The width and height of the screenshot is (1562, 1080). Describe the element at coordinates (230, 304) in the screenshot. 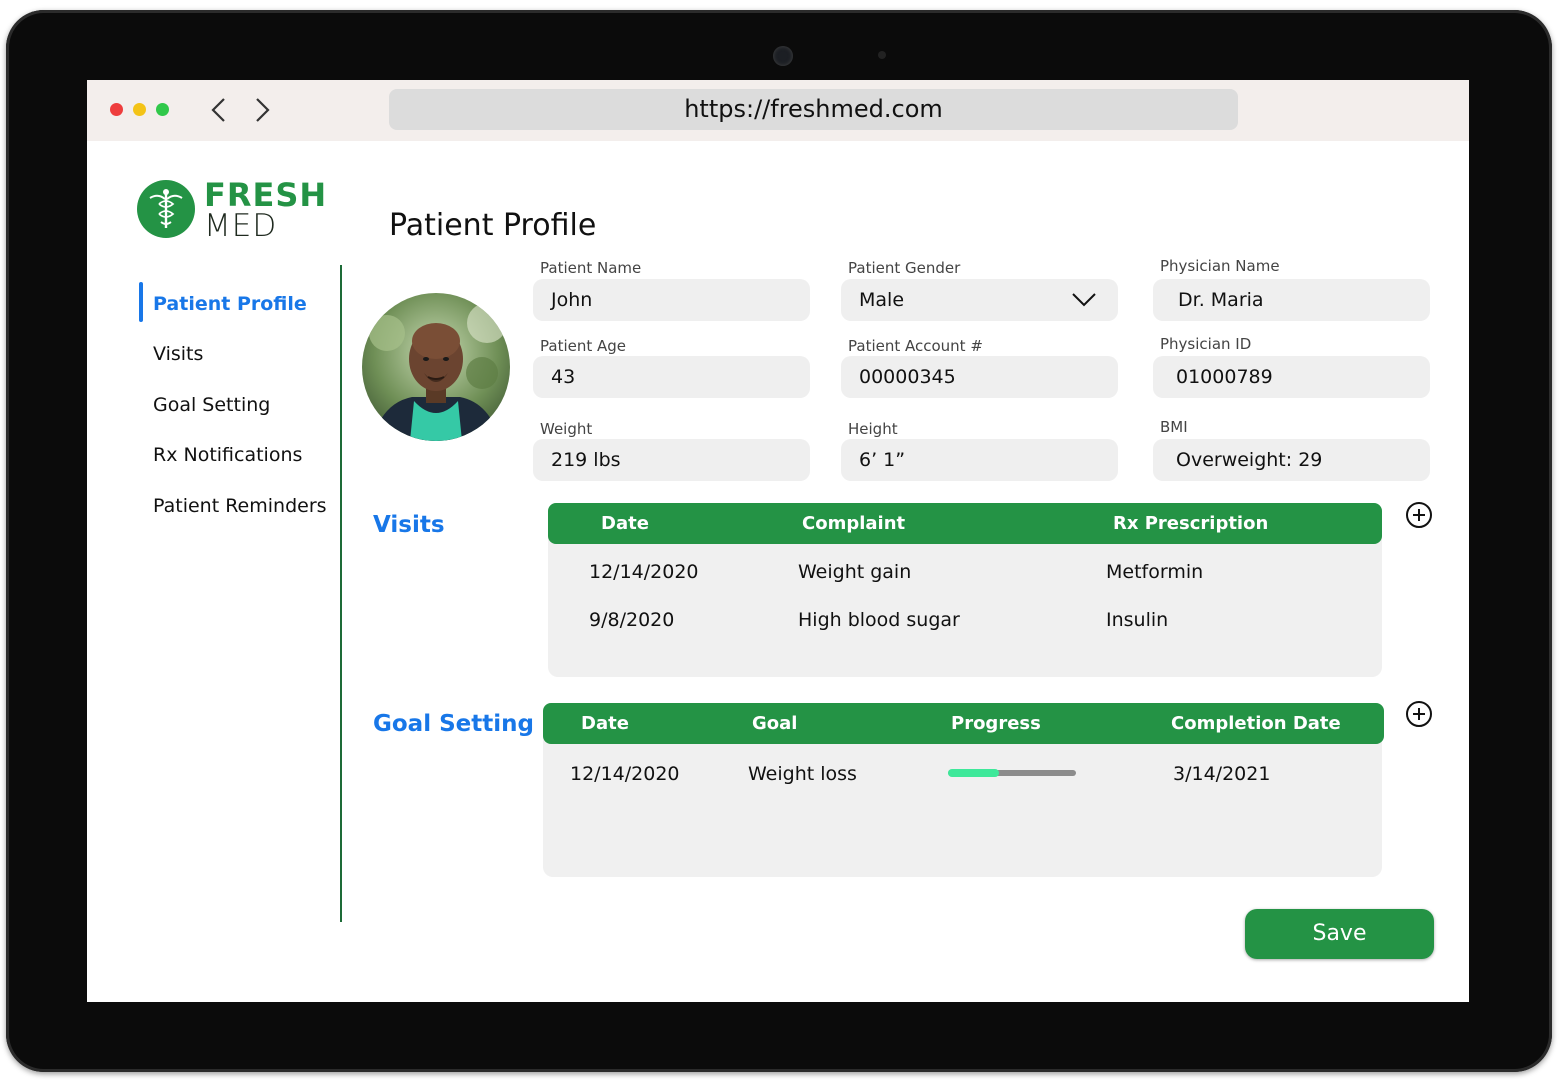

I see `sidebar-item-patient-profile: Patient Profile` at that location.